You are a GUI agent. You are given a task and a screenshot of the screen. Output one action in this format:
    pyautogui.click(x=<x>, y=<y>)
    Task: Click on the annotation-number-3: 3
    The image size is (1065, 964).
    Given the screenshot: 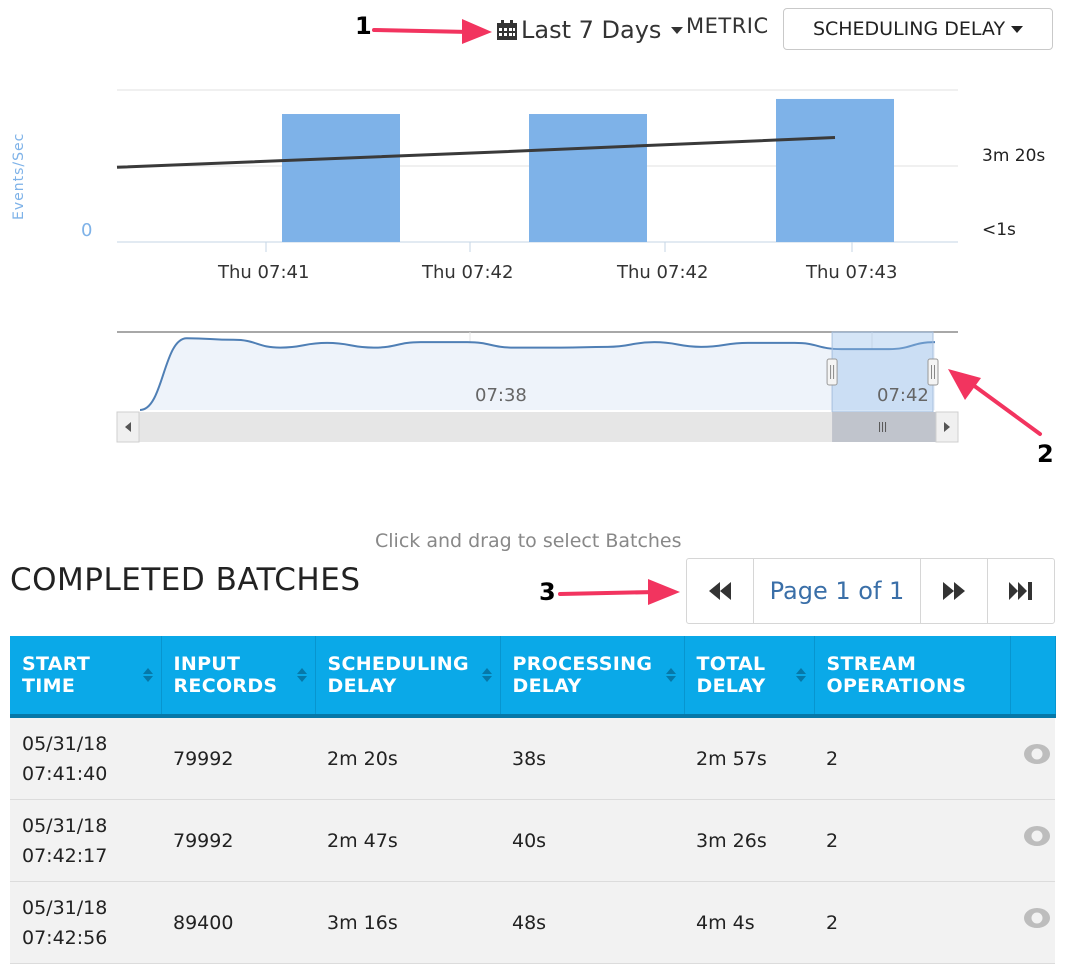 What is the action you would take?
    pyautogui.click(x=547, y=592)
    